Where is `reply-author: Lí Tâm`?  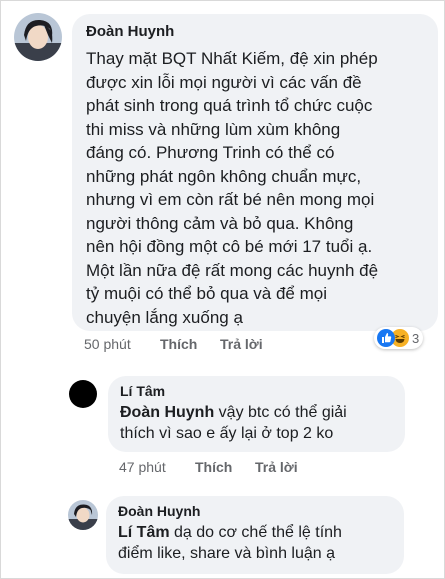
reply-author: Lí Tâm is located at coordinates (142, 391).